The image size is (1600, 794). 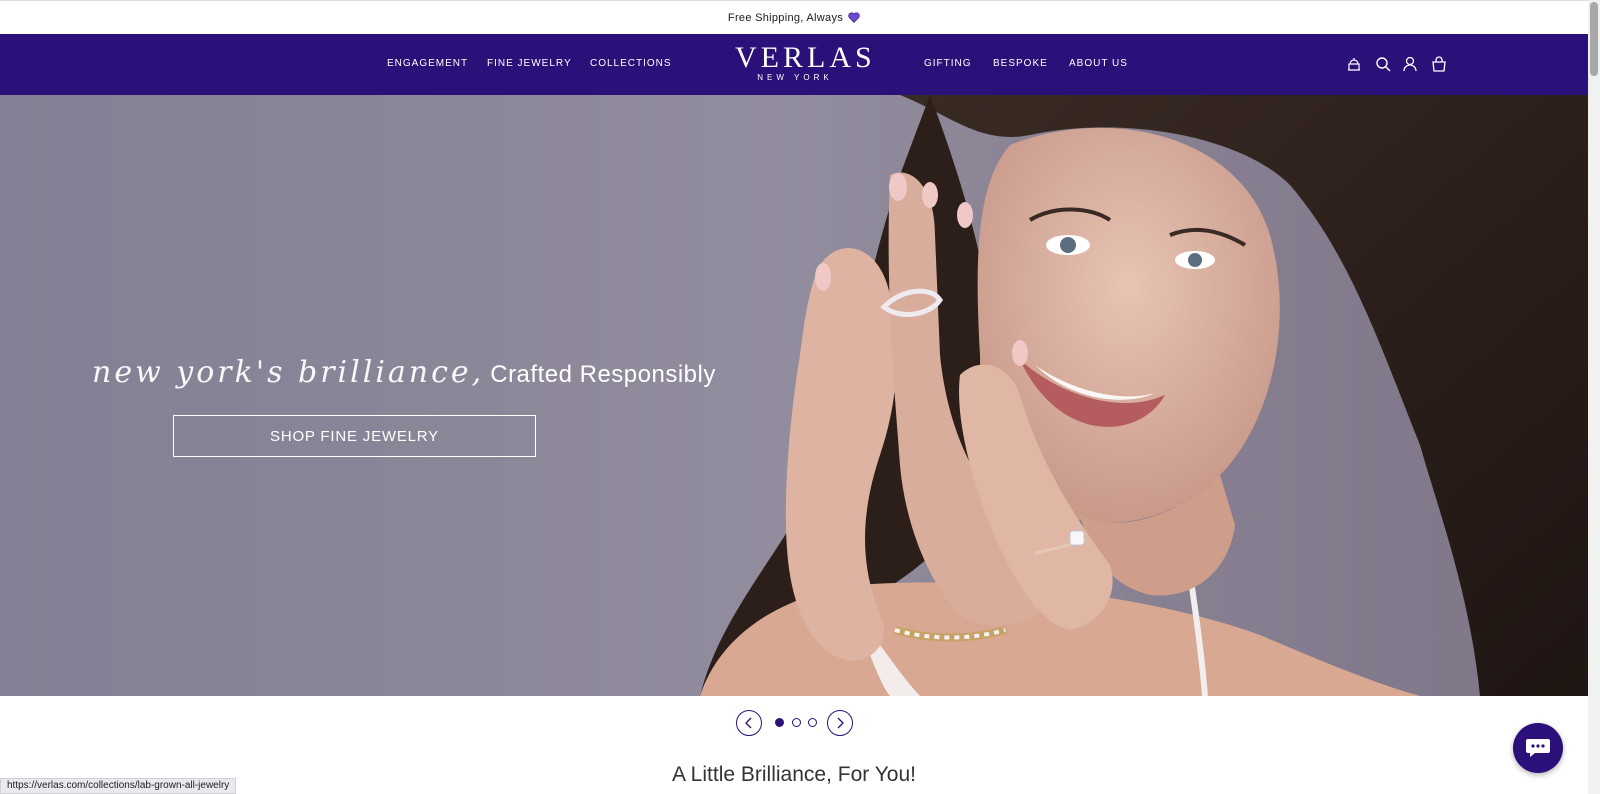 What do you see at coordinates (1383, 64) in the screenshot?
I see `search-icon` at bounding box center [1383, 64].